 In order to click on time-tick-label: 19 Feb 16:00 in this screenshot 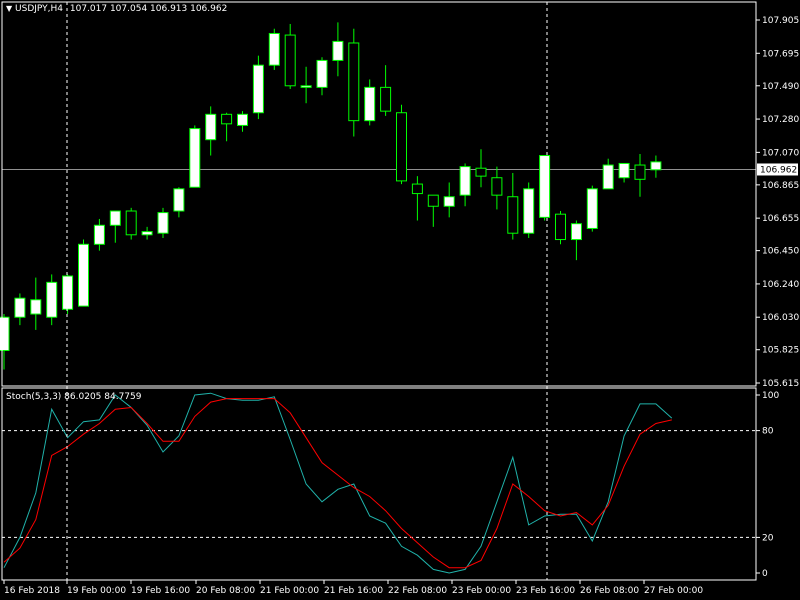, I will do `click(160, 591)`.